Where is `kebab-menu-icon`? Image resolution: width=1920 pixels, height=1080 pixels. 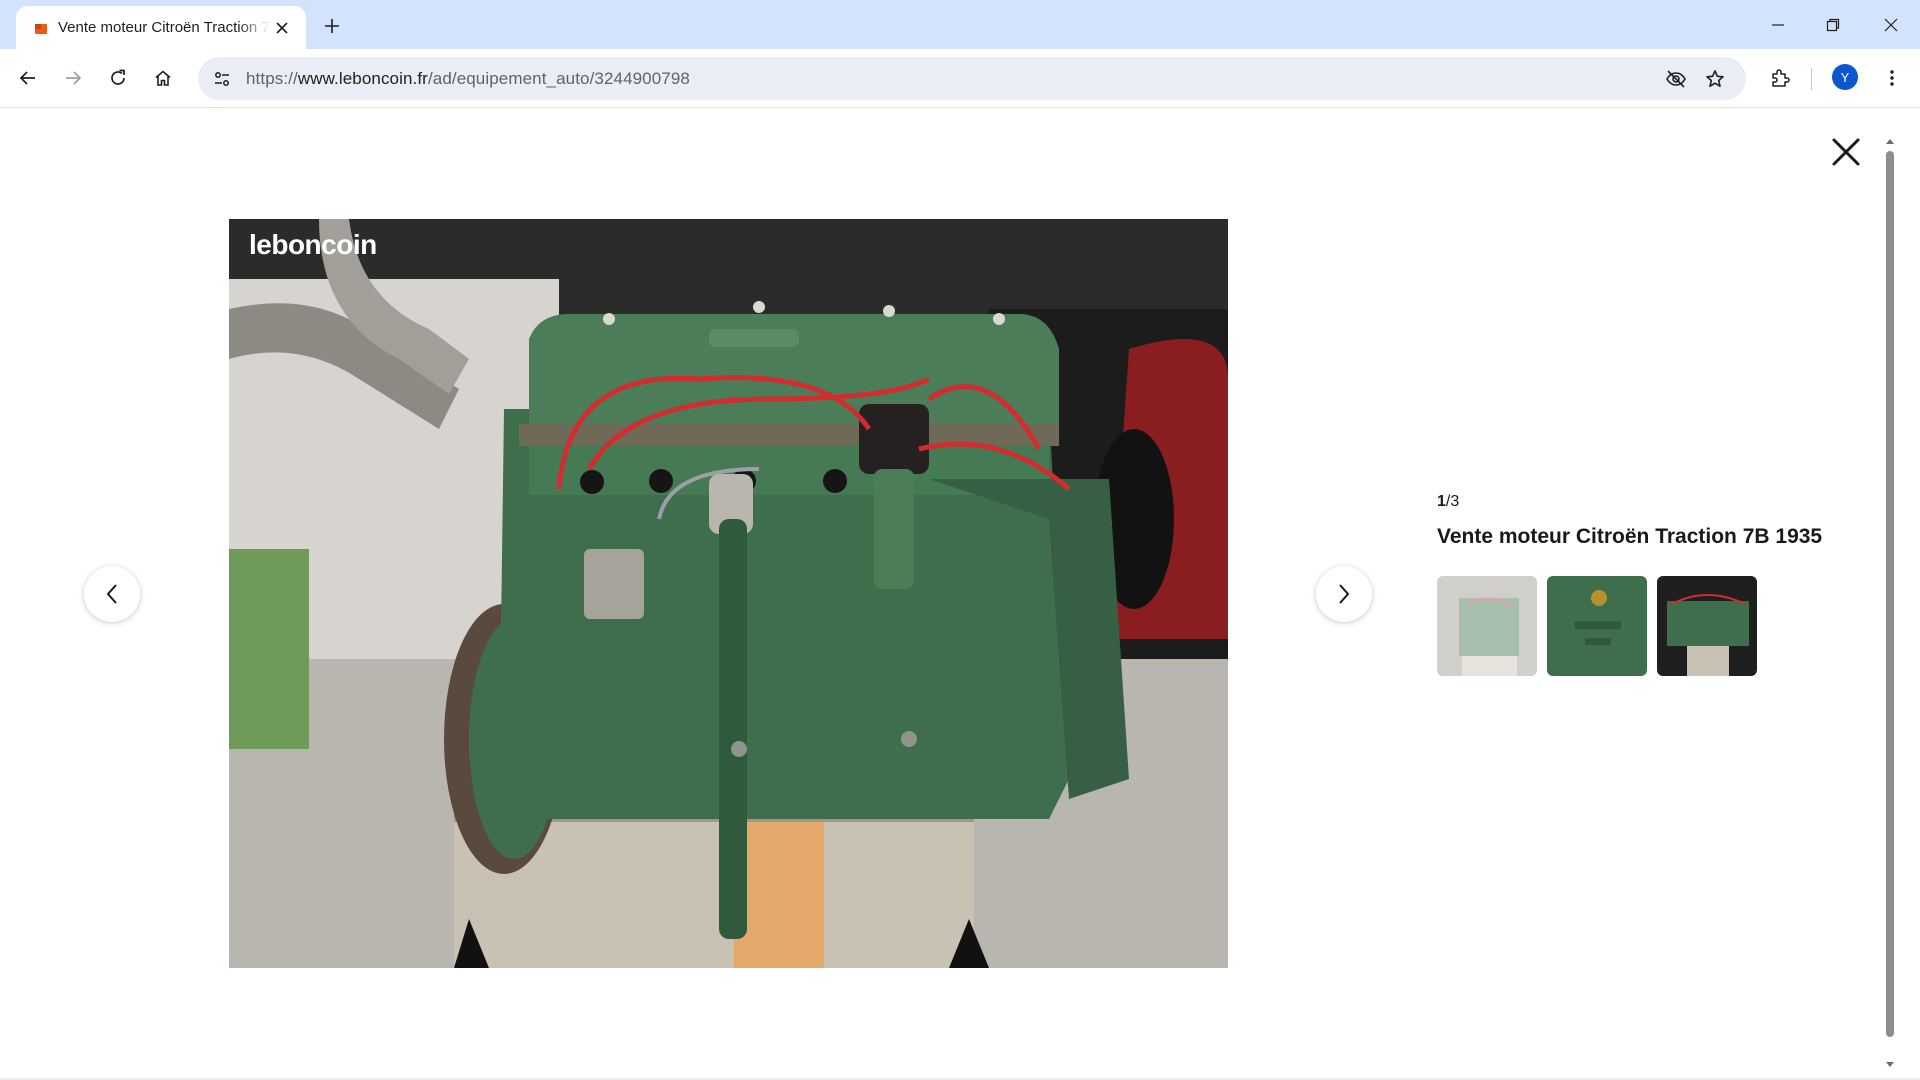 kebab-menu-icon is located at coordinates (1892, 78).